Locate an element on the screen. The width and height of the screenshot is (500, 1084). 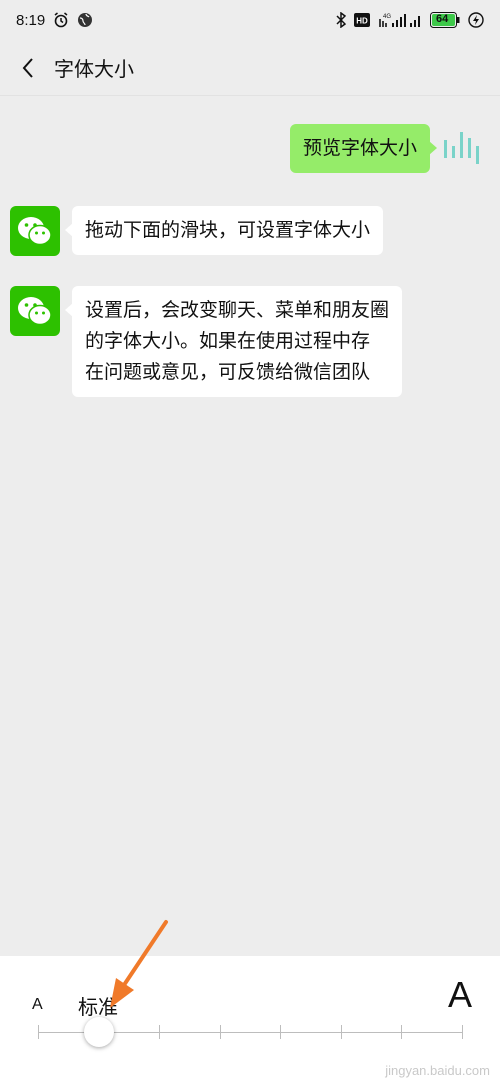
battery-icon: 64 is located at coordinates (445, 20).